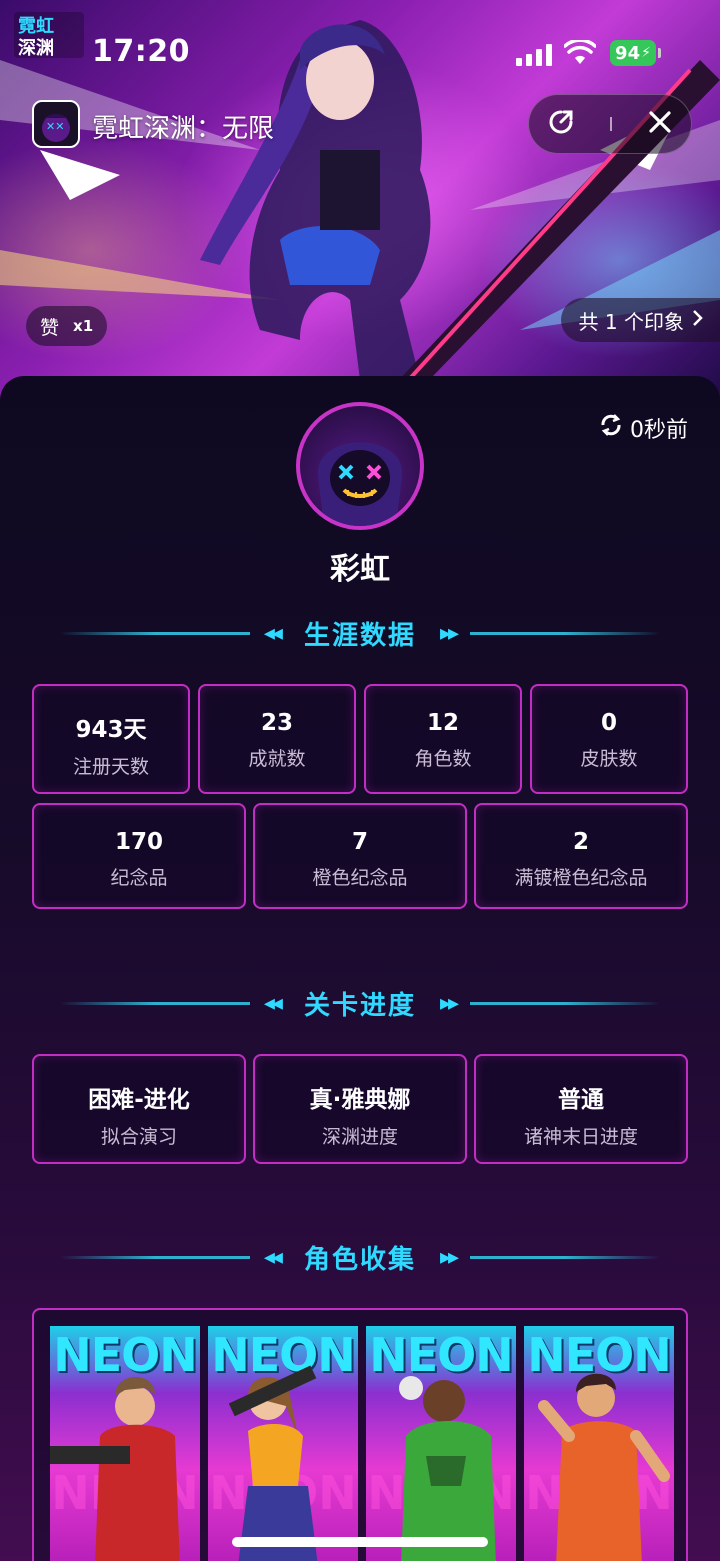 The height and width of the screenshot is (1561, 720). What do you see at coordinates (139, 1100) in the screenshot?
I see `progress-value: 困难-进化` at bounding box center [139, 1100].